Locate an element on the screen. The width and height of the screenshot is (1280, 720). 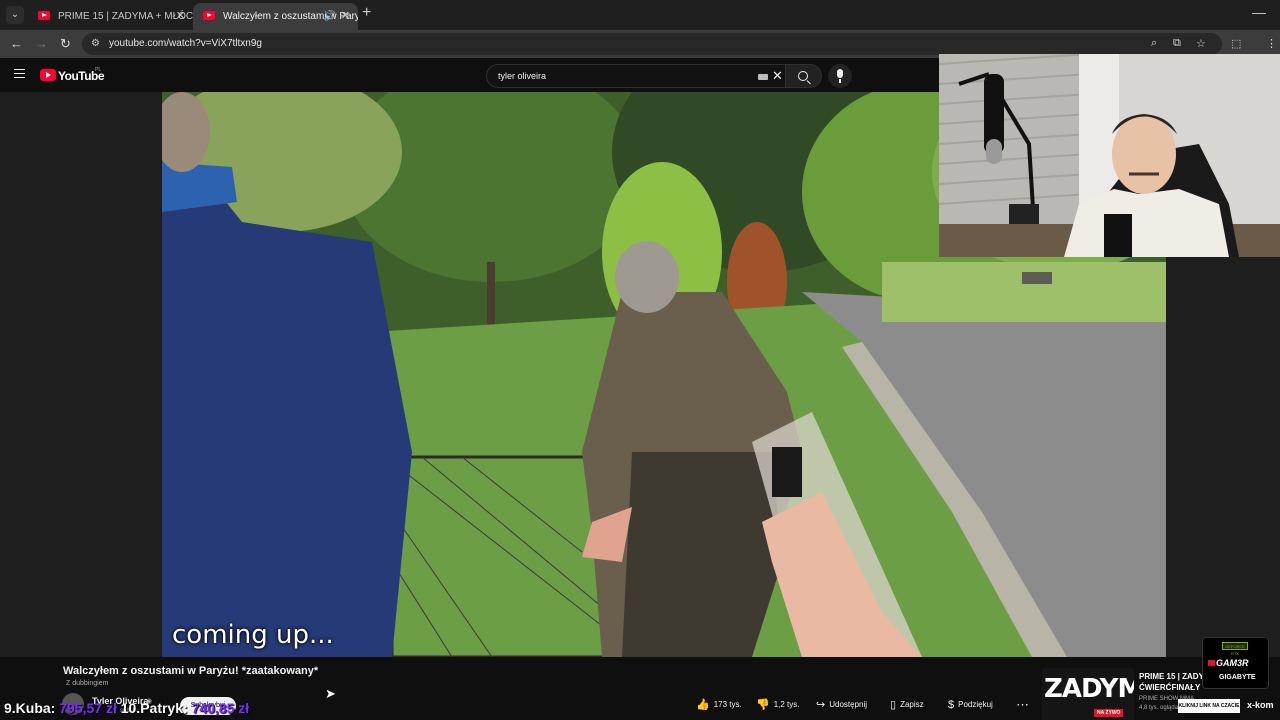
back-arrow-icon: ← is located at coordinates (16, 43).